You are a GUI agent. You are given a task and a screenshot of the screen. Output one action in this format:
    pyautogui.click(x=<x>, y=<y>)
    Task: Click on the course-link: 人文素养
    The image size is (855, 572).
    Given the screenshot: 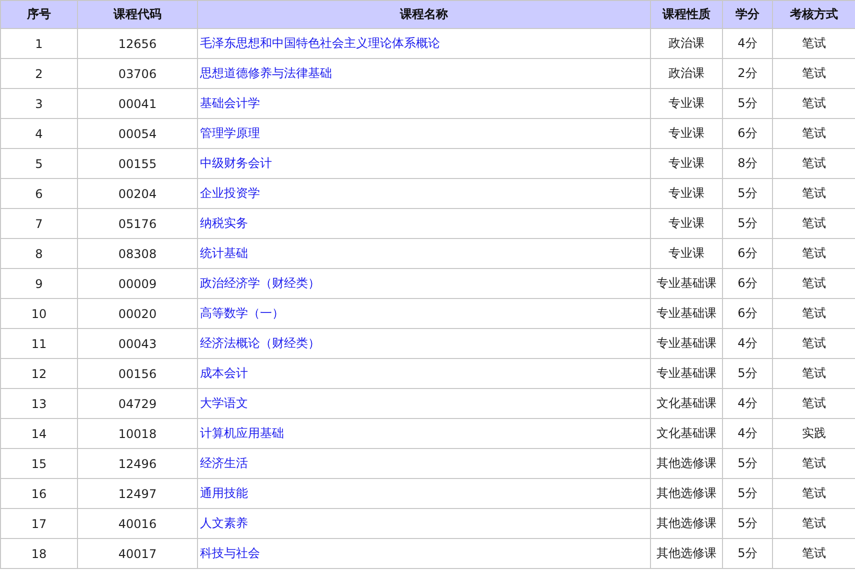 What is the action you would take?
    pyautogui.click(x=224, y=523)
    